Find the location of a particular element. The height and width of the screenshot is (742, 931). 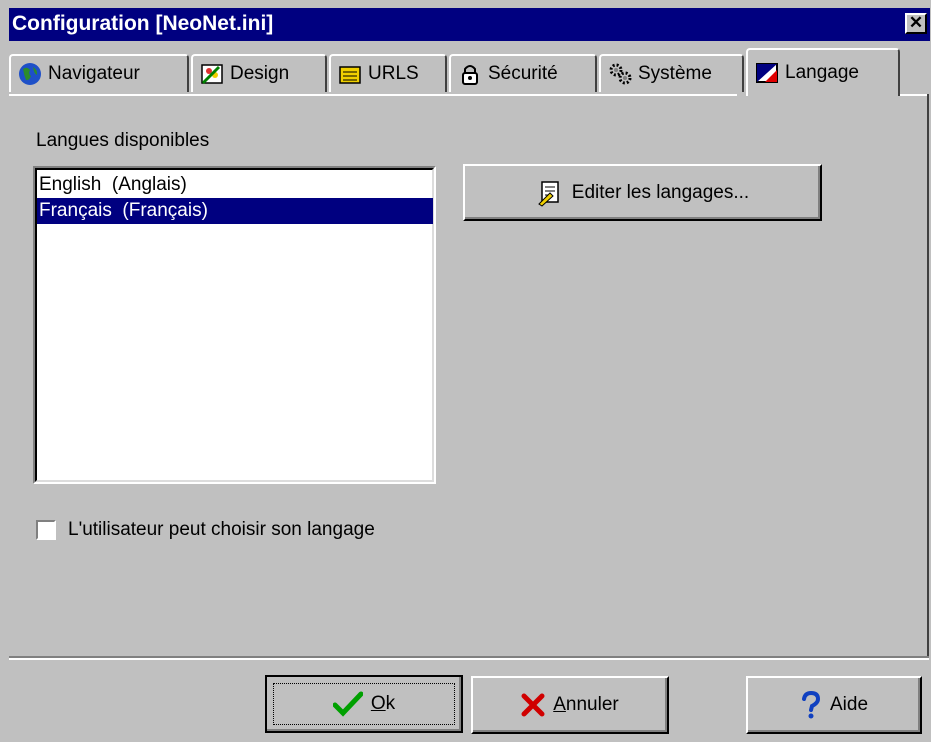

focus-rect is located at coordinates (364, 704).